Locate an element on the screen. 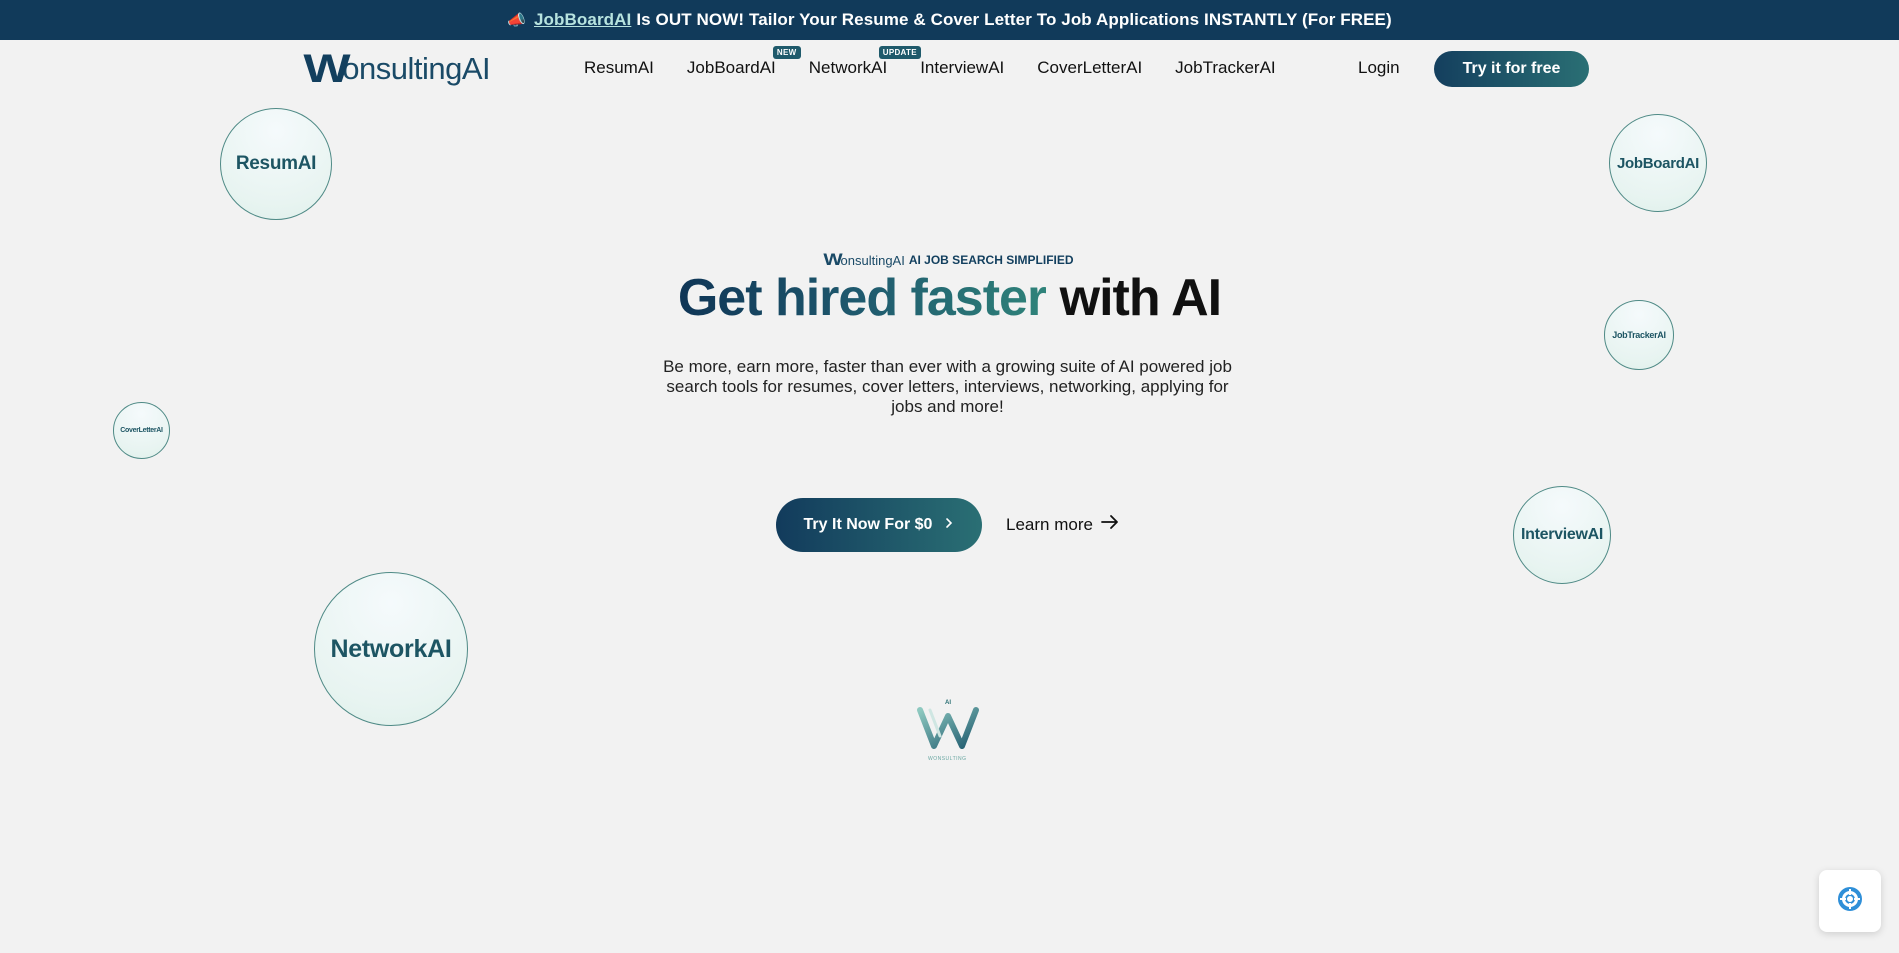 The width and height of the screenshot is (1899, 953). nav-item-jobboardai: JobBoardAI NEW is located at coordinates (743, 62).